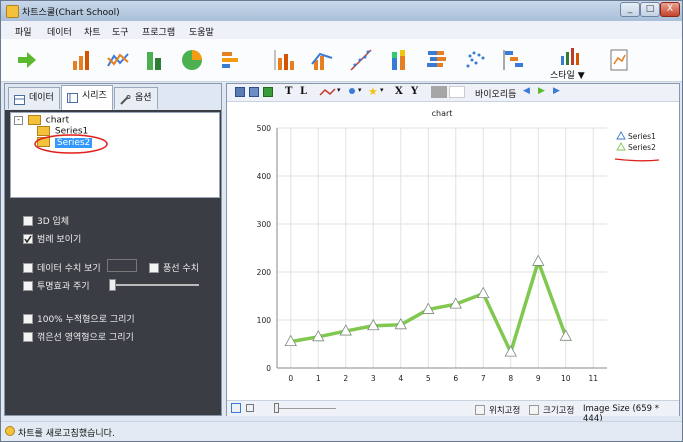  Describe the element at coordinates (541, 91) in the screenshot. I see `play-icon: ▶` at that location.